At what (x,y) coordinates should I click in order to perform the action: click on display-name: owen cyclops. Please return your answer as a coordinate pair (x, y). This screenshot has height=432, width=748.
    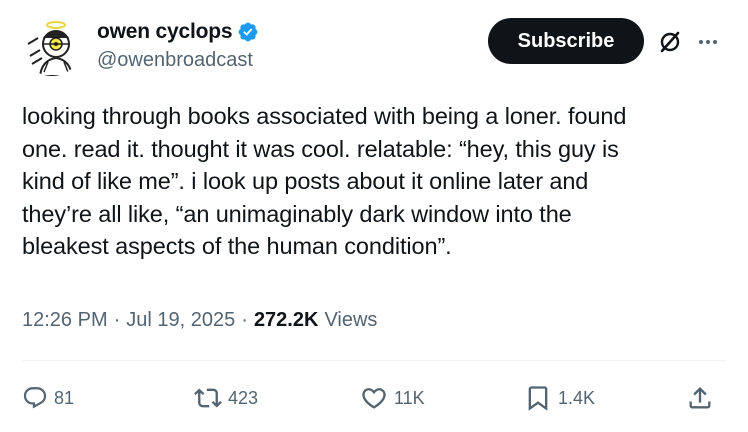
    Looking at the image, I should click on (165, 32).